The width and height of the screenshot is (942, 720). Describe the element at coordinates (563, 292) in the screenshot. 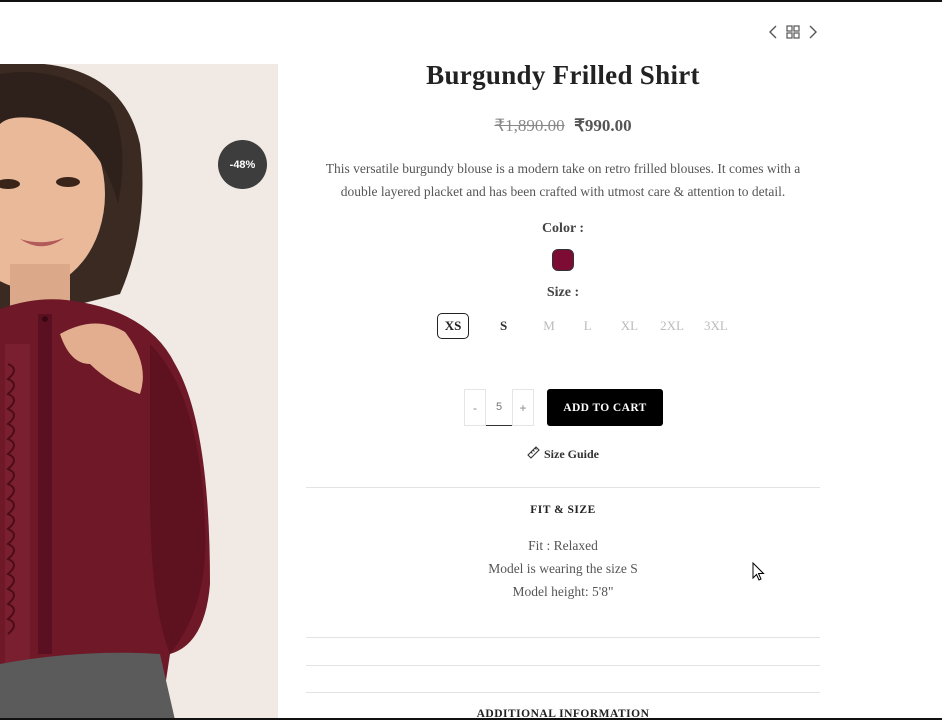

I see `size-label: Size :` at that location.